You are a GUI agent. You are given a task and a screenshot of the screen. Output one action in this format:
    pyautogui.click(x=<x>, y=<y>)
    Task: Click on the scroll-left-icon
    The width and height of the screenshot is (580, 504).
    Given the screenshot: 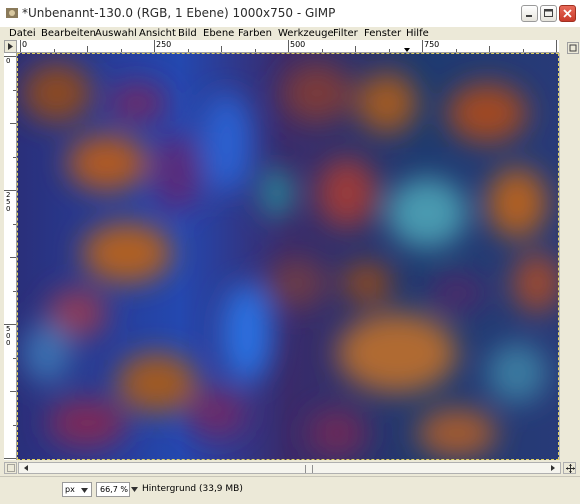 What is the action you would take?
    pyautogui.click(x=26, y=468)
    